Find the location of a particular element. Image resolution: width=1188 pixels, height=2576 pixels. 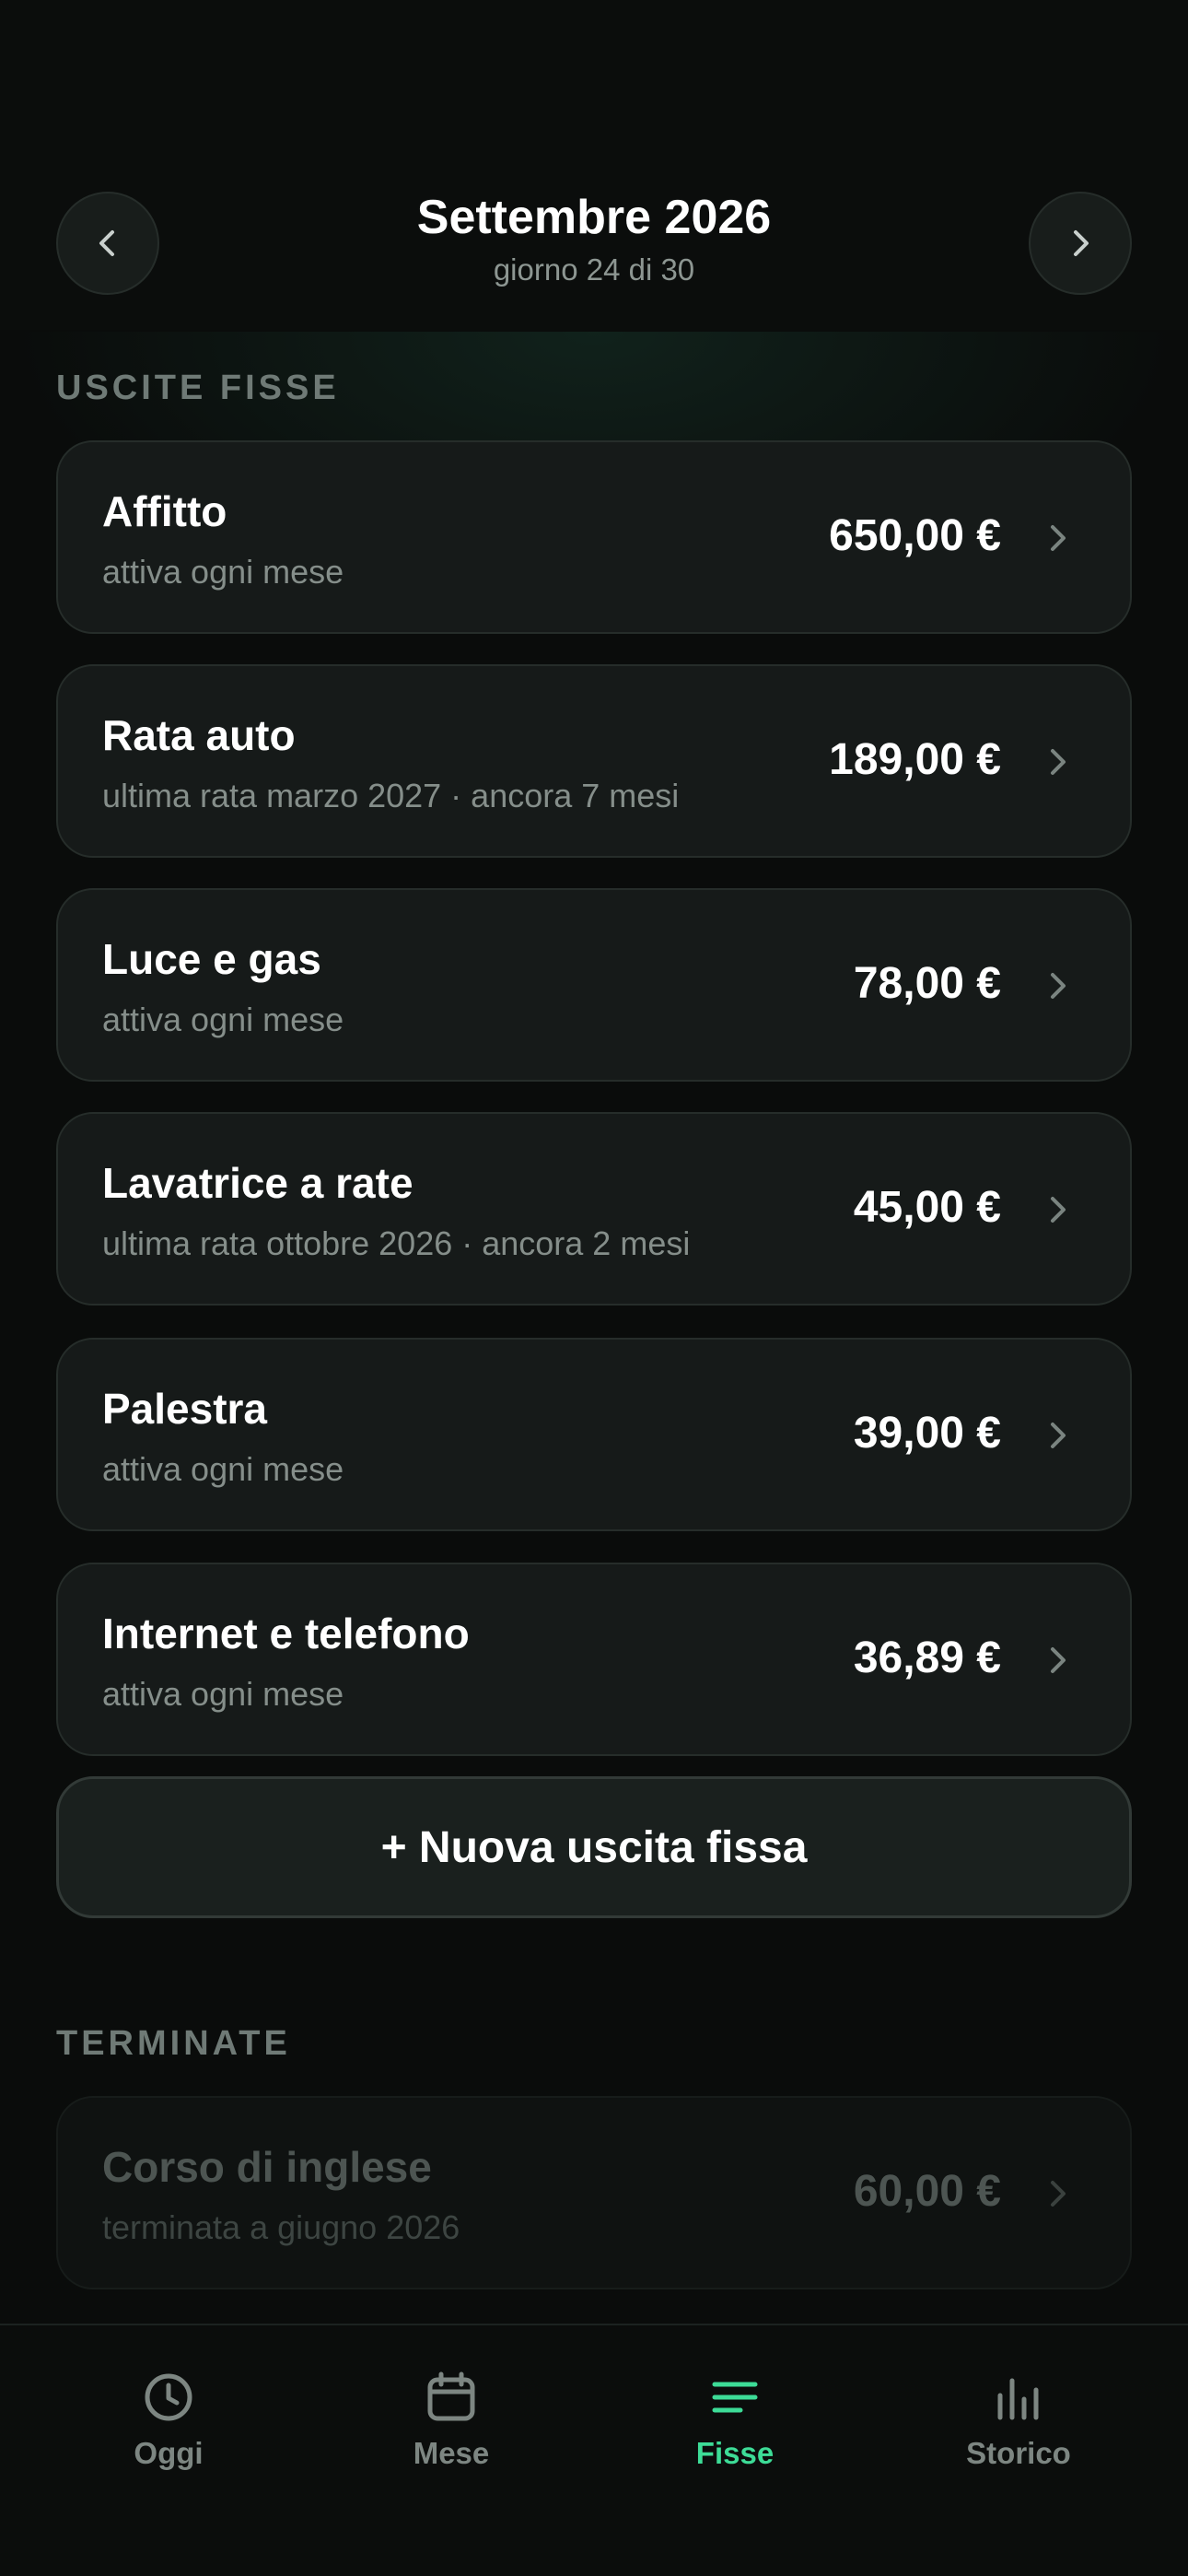

next-month-button is located at coordinates (1080, 244).